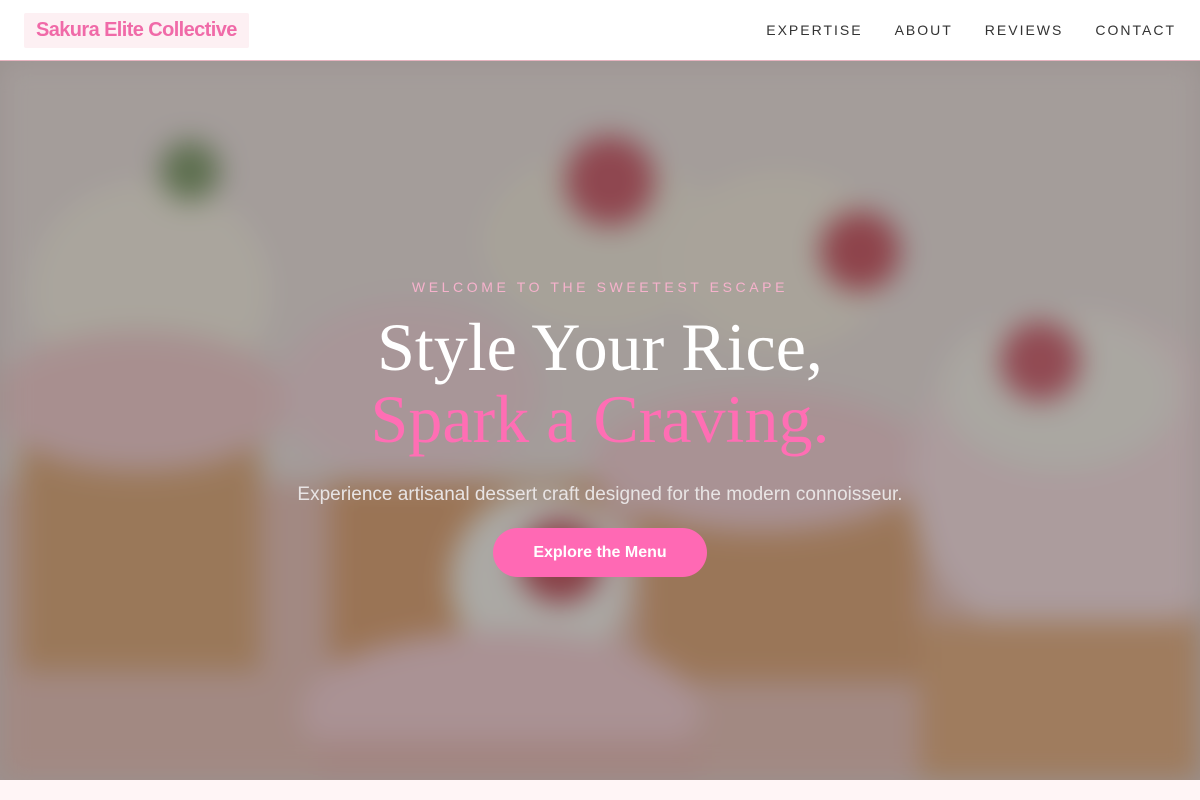 The image size is (1200, 800). What do you see at coordinates (1024, 30) in the screenshot?
I see `nav-link-reviews: REVIEWS` at bounding box center [1024, 30].